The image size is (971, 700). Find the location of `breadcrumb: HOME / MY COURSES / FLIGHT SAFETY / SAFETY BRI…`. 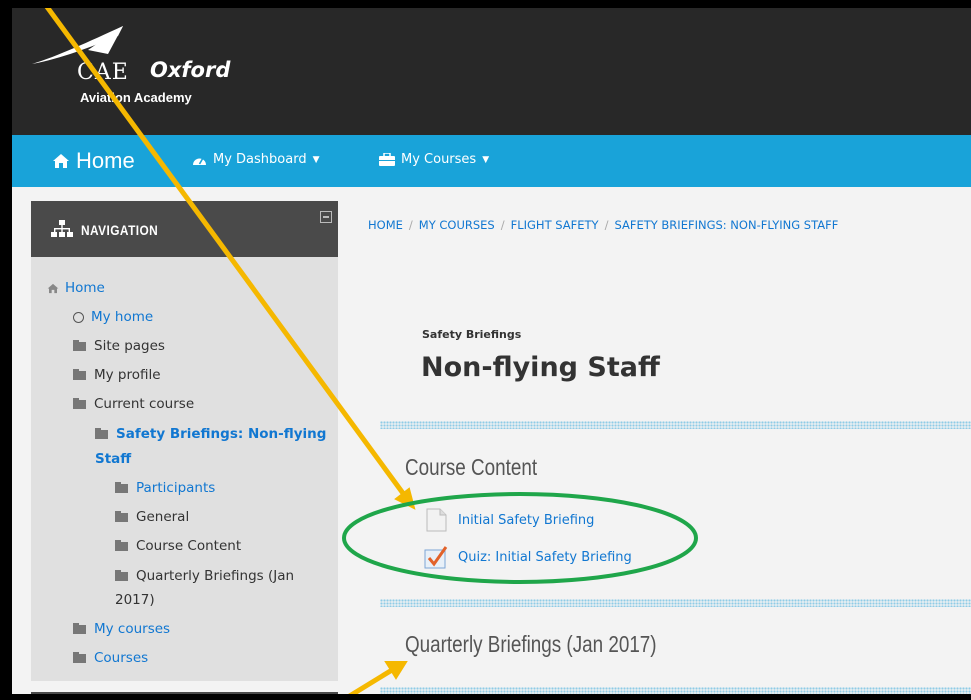

breadcrumb: HOME / MY COURSES / FLIGHT SAFETY / SAFETY BRI… is located at coordinates (603, 225).